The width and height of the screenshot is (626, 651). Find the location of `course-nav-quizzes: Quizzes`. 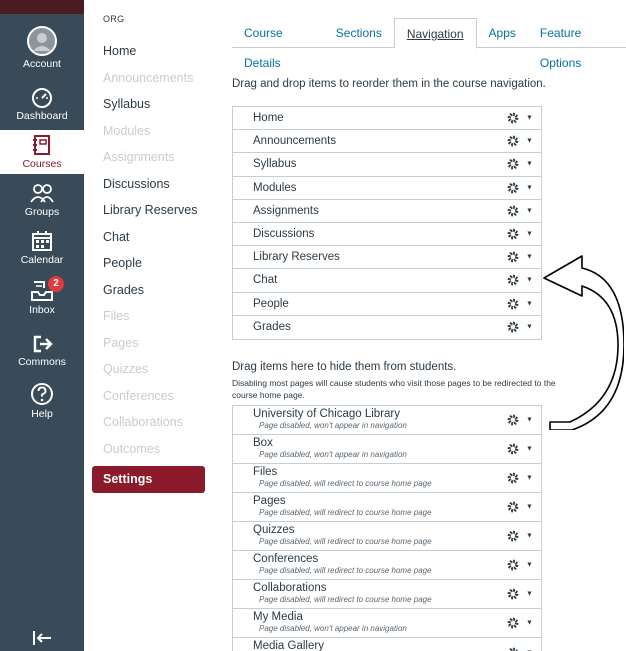

course-nav-quizzes: Quizzes is located at coordinates (151, 369).